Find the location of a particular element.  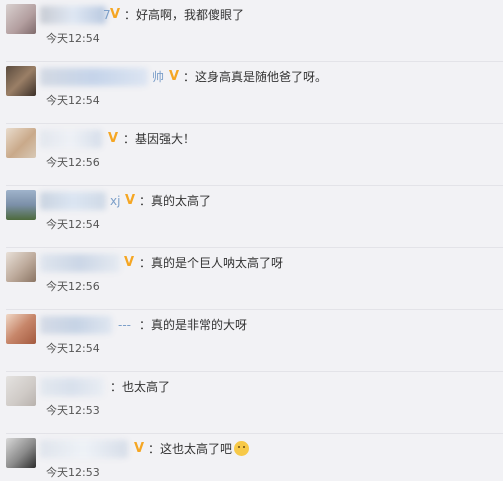

username-tail: --- is located at coordinates (124, 325).